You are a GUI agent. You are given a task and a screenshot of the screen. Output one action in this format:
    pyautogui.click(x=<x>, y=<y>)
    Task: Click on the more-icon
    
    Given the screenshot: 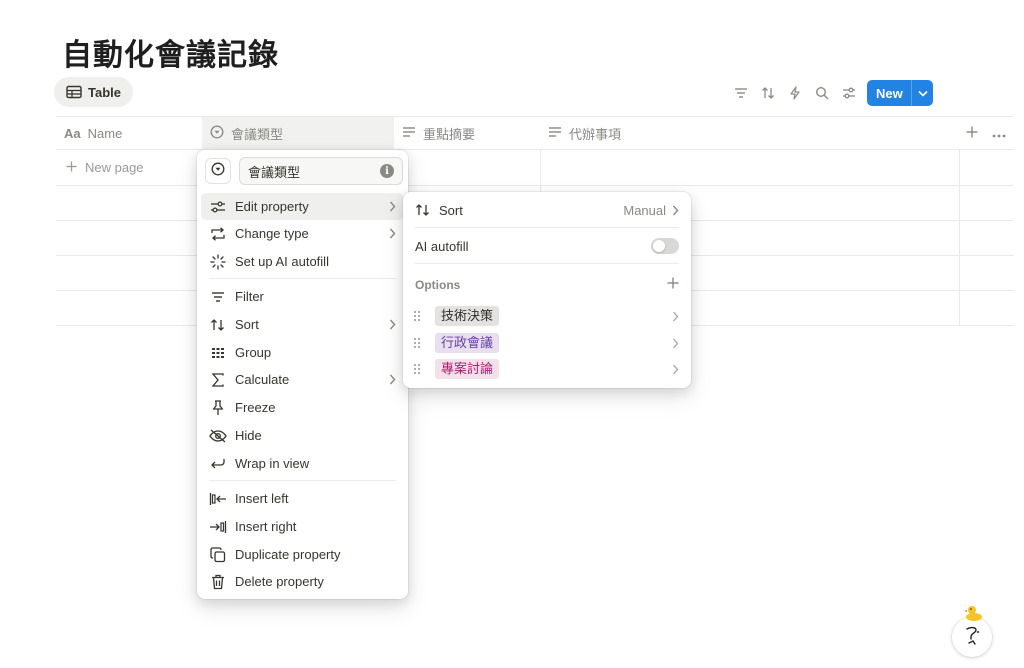 What is the action you would take?
    pyautogui.click(x=999, y=134)
    